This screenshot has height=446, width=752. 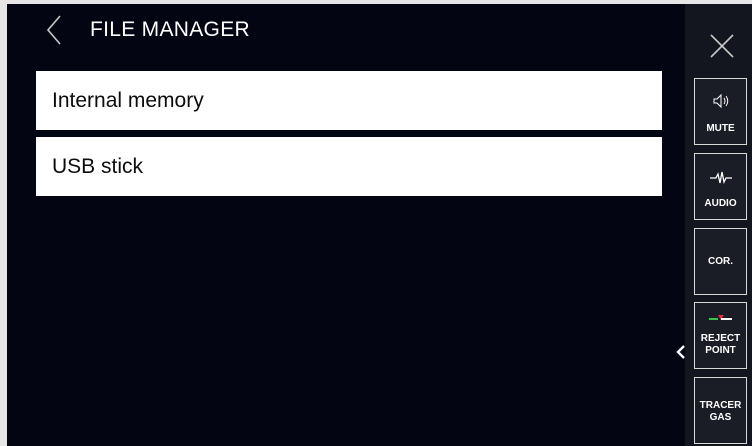 What do you see at coordinates (720, 203) in the screenshot?
I see `audio-label: AUDIO` at bounding box center [720, 203].